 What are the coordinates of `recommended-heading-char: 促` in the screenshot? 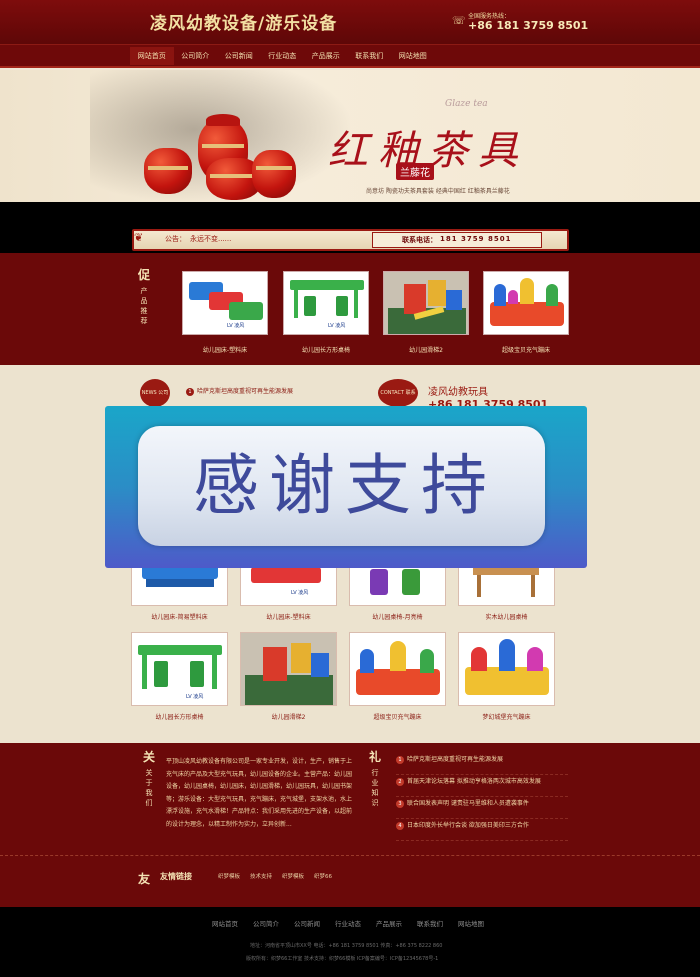 It's located at (143, 275).